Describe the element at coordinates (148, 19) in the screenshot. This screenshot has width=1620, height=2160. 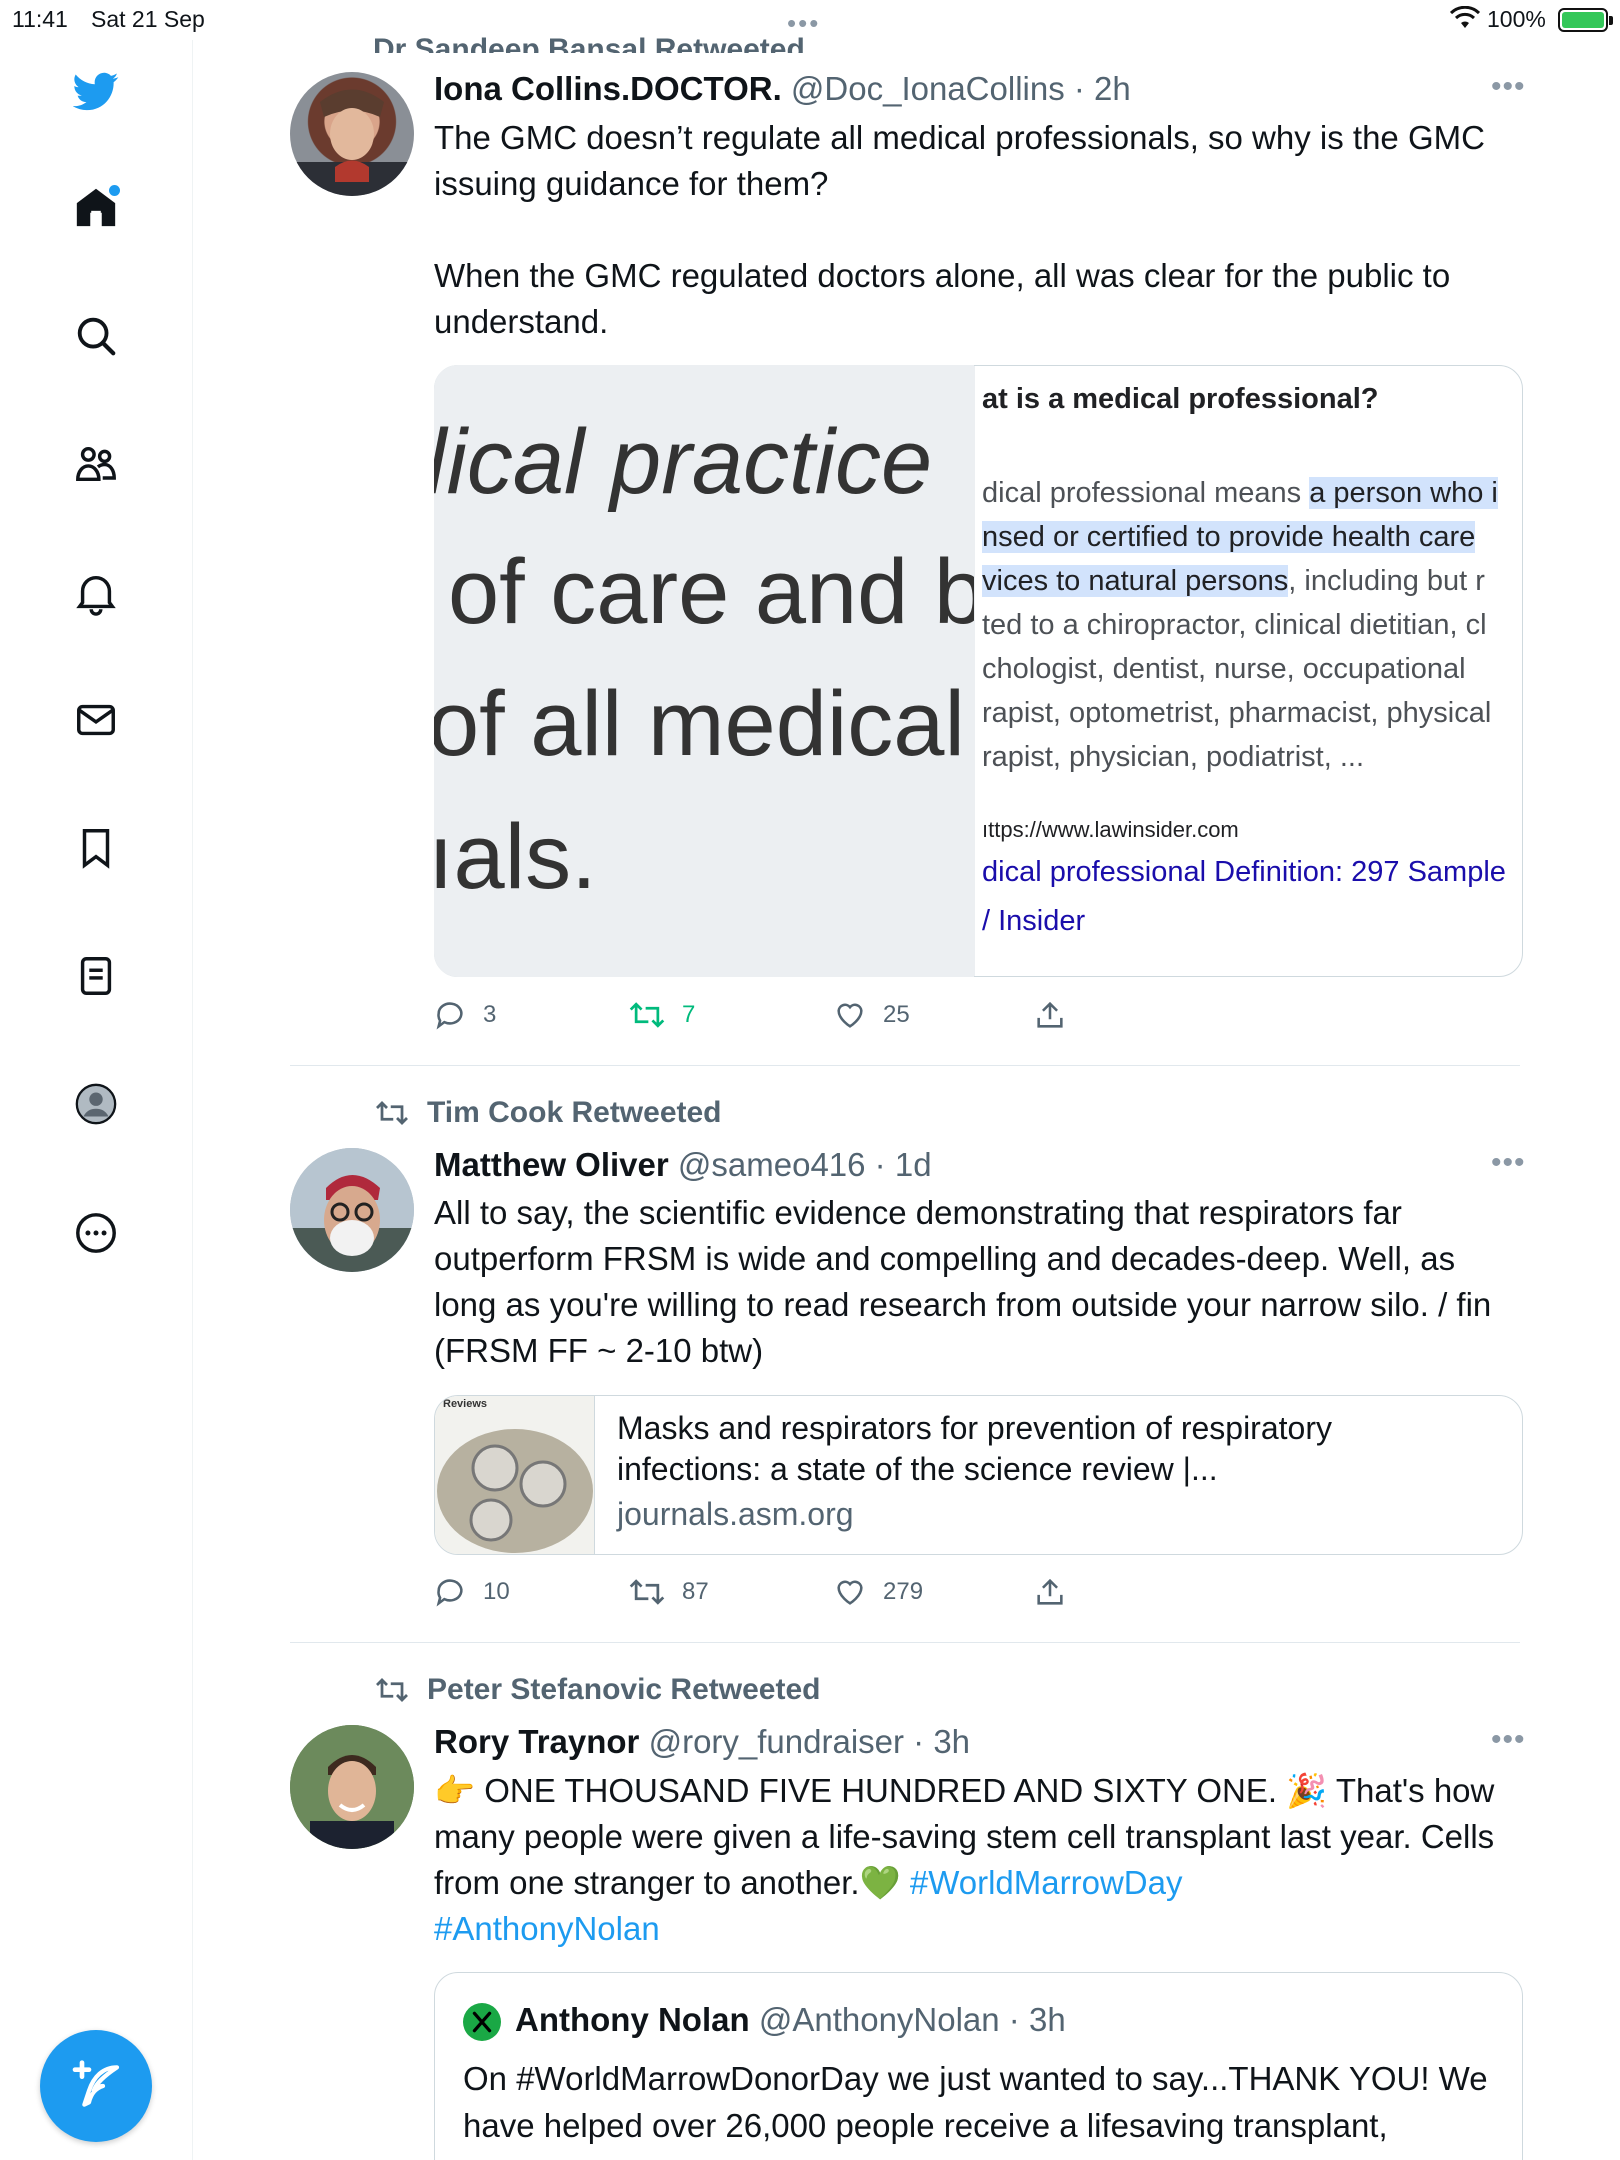
I see `status-date: Sat 21 Sep` at that location.